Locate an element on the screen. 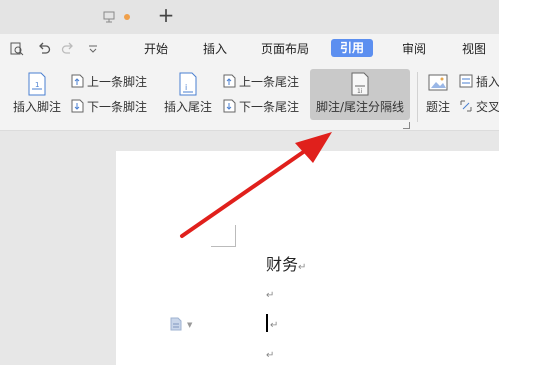 This screenshot has height=365, width=535. heading-text: 财务 is located at coordinates (282, 264).